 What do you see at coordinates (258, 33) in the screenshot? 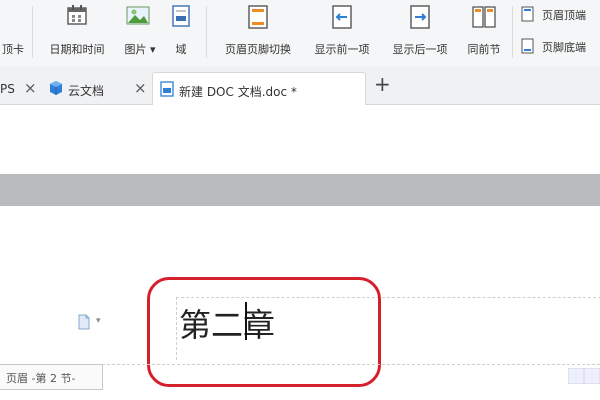
I see `switch-header-footer-button: 页眉页脚切换` at bounding box center [258, 33].